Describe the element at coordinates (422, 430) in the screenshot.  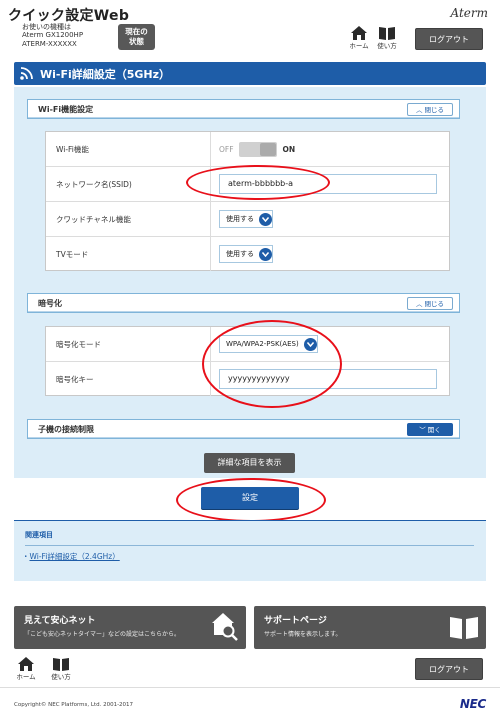
I see `chevron-down-icon: ﹀` at that location.